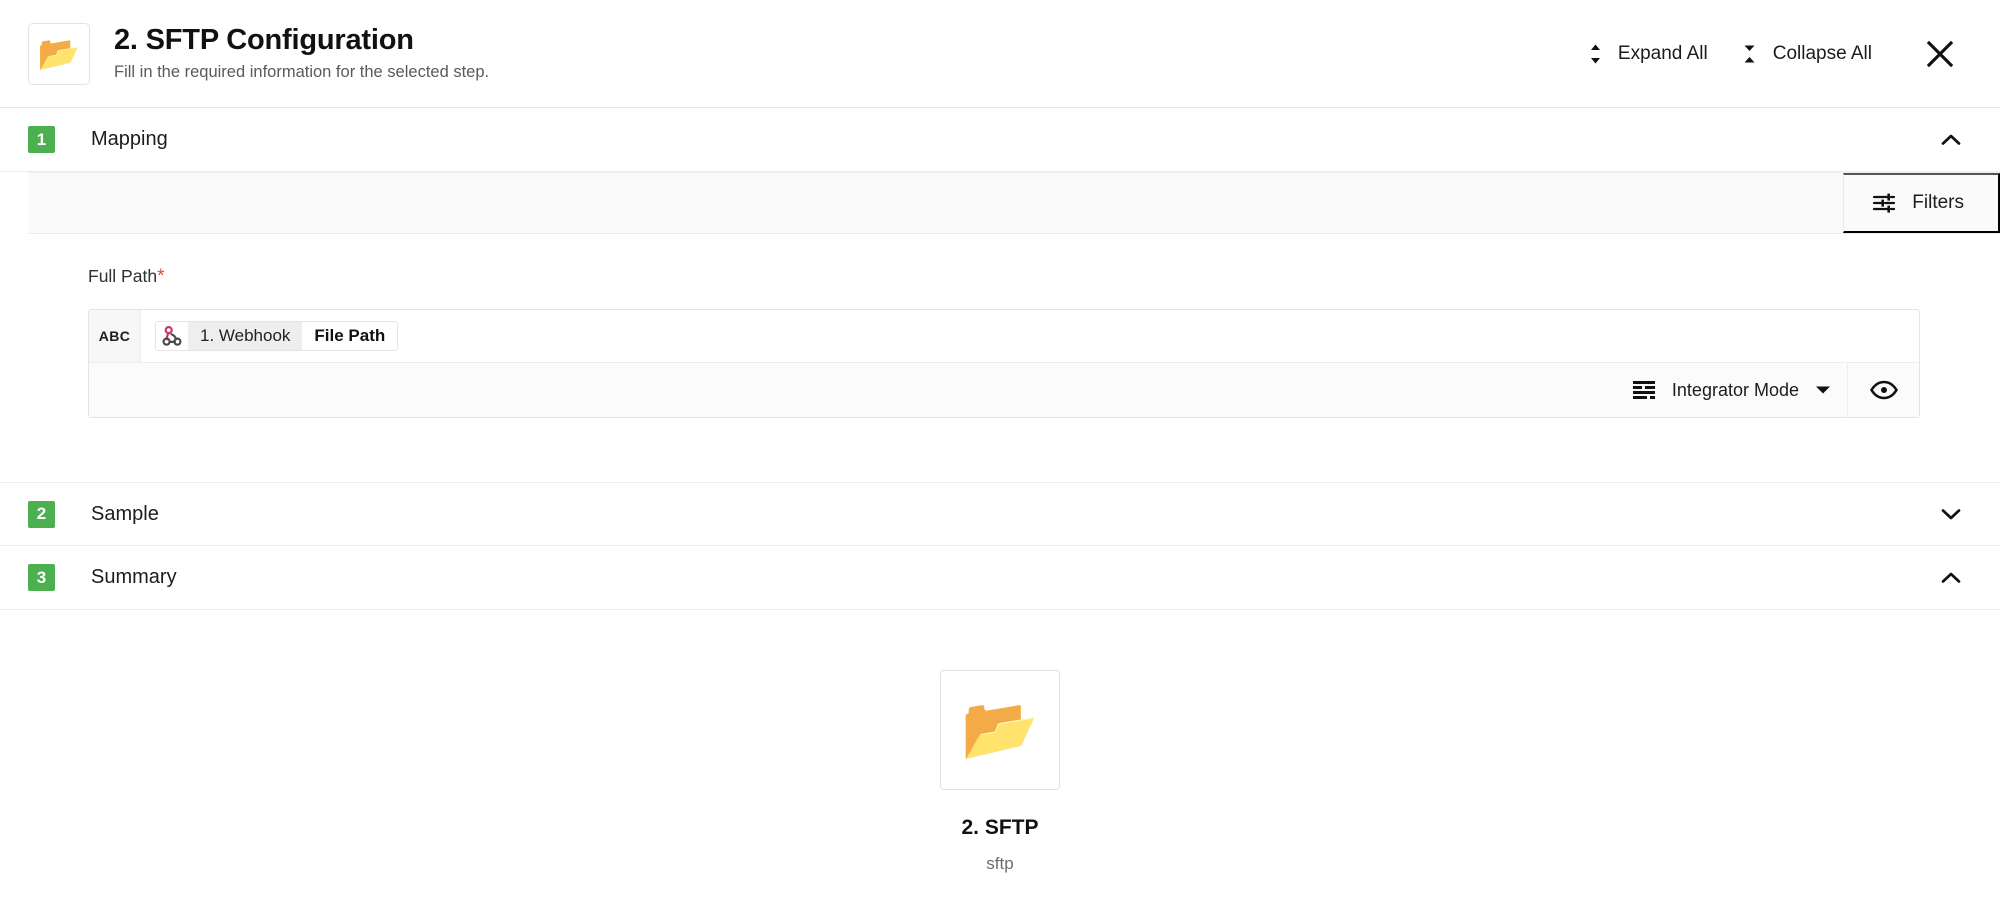 This screenshot has height=916, width=2000. I want to click on token-field-label: File Path, so click(350, 336).